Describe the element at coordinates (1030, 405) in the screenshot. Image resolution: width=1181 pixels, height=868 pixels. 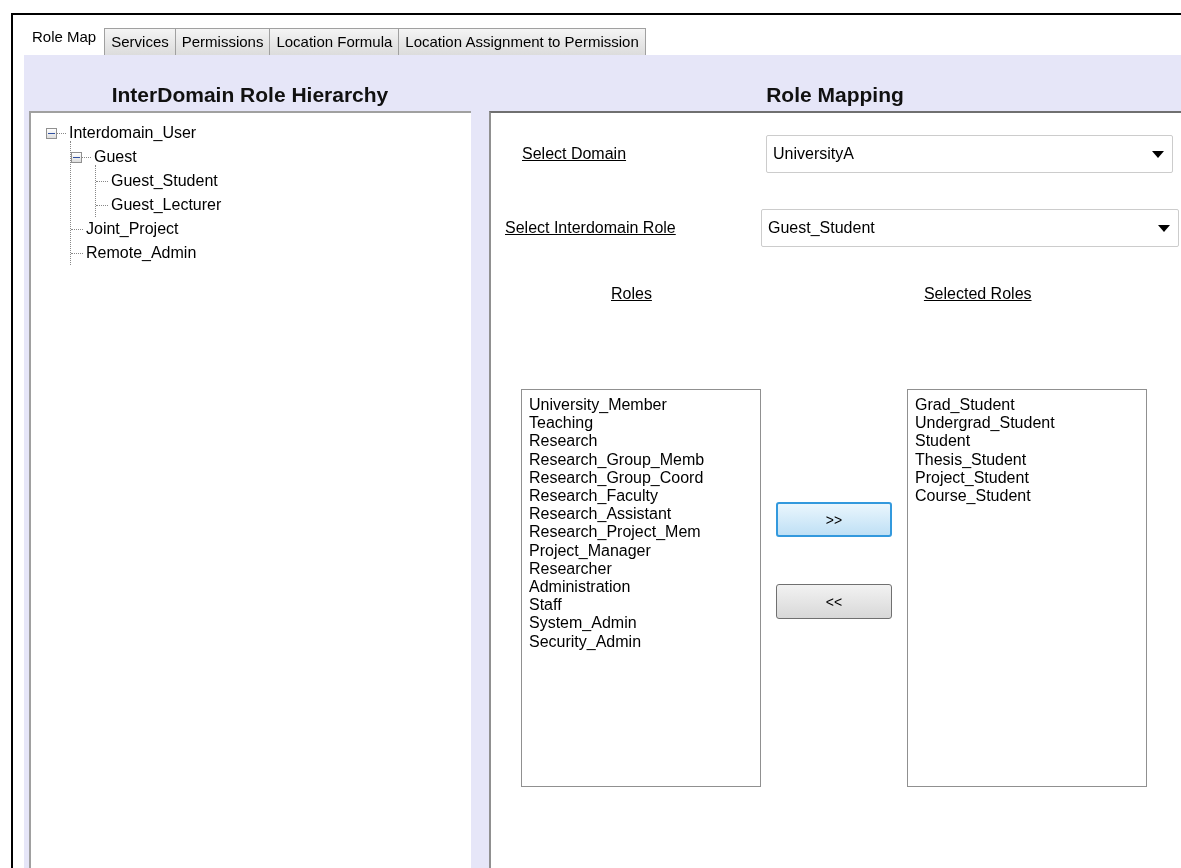
I see `list-item: Grad_Student` at that location.